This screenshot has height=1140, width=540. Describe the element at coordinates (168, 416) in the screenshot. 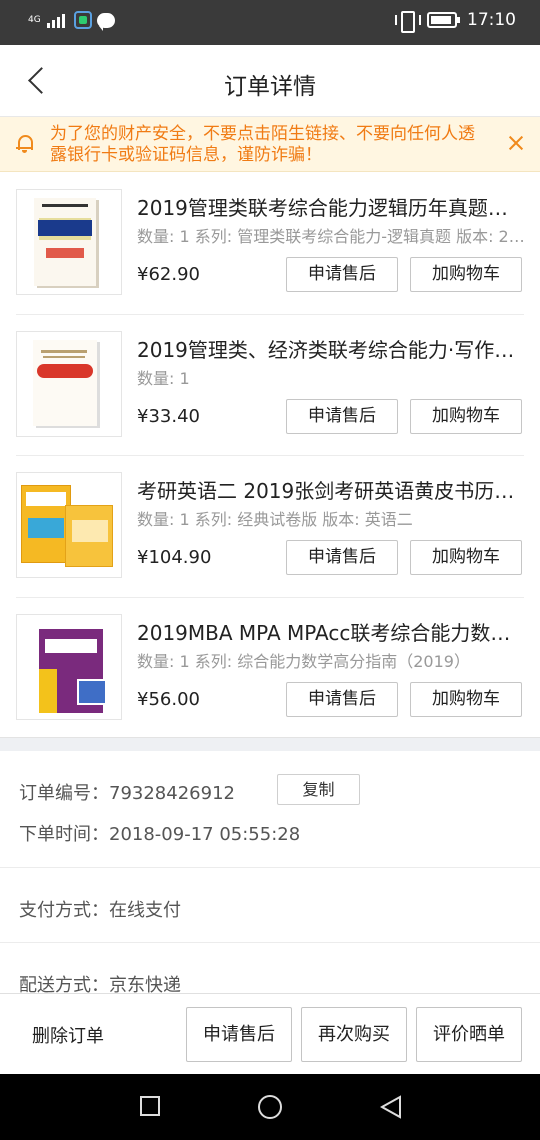

I see `product-price: ¥33.40` at that location.